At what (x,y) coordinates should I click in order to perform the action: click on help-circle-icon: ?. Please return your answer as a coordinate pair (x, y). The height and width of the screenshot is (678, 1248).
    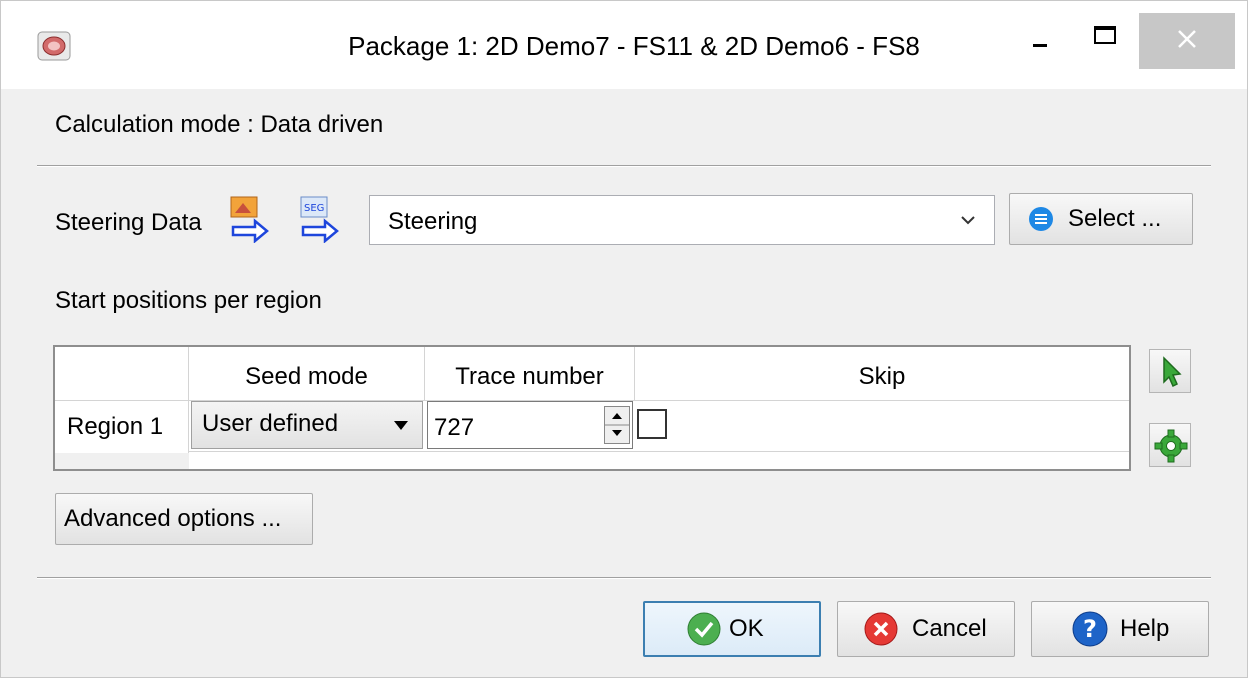
    Looking at the image, I should click on (1090, 629).